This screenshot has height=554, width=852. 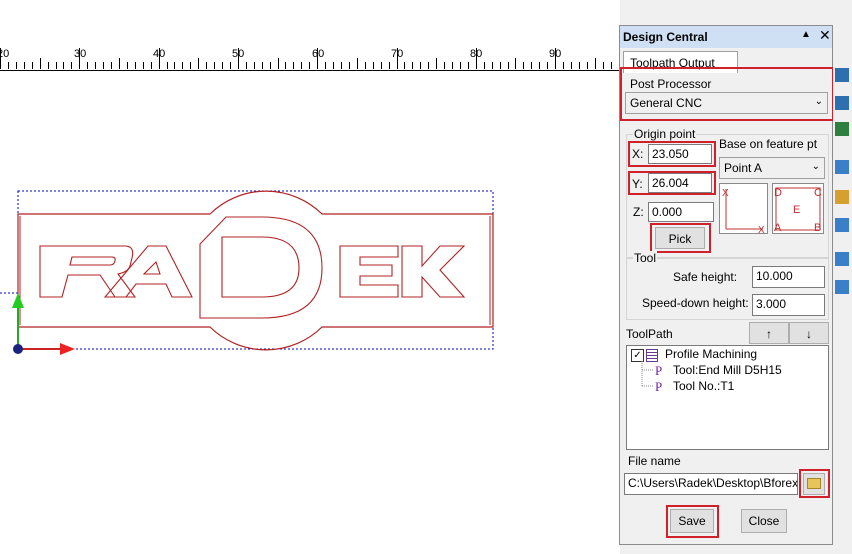 What do you see at coordinates (818, 193) in the screenshot?
I see `diagram-c-letter: C` at bounding box center [818, 193].